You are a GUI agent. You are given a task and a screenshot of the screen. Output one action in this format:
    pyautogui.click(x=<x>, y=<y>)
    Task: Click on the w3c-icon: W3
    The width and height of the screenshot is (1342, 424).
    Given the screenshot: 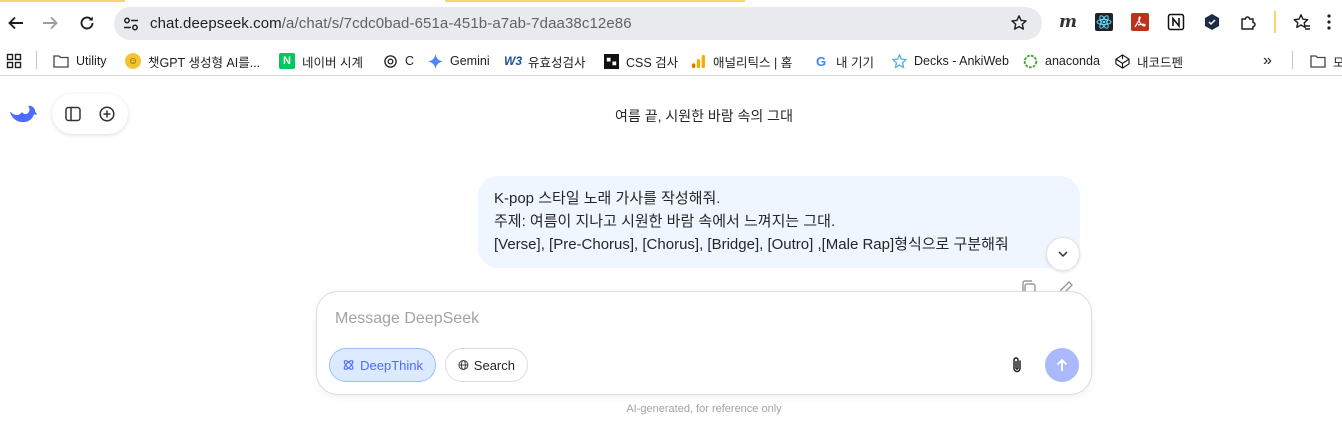 What is the action you would take?
    pyautogui.click(x=513, y=61)
    